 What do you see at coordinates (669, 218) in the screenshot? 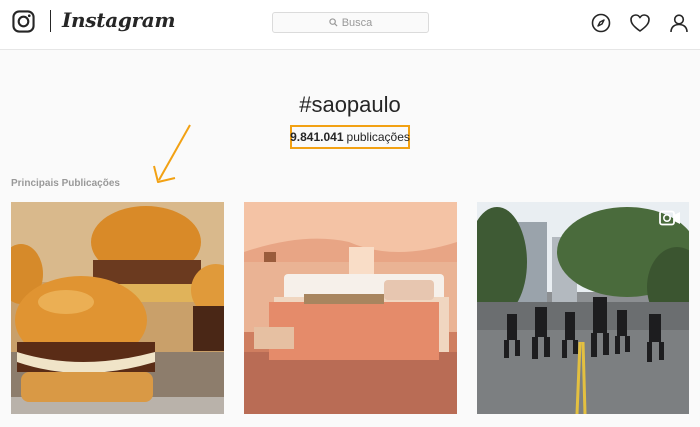
I see `video-camera-icon` at bounding box center [669, 218].